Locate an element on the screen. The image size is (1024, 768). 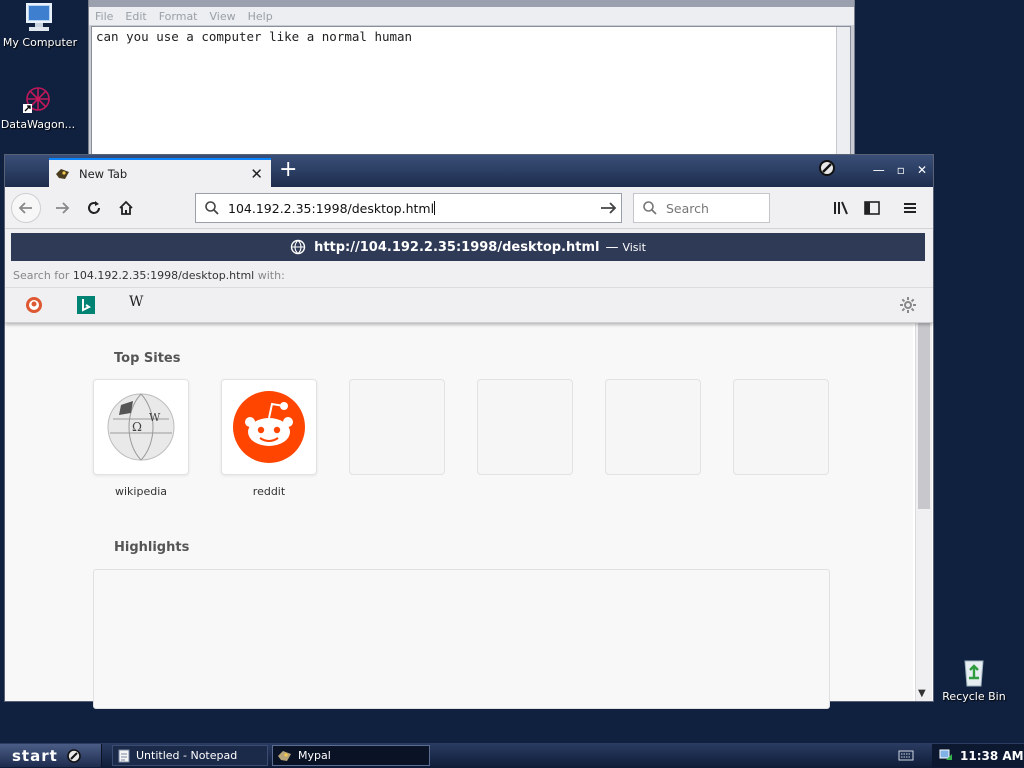
scroll-down-icon: ▼ is located at coordinates (922, 693).